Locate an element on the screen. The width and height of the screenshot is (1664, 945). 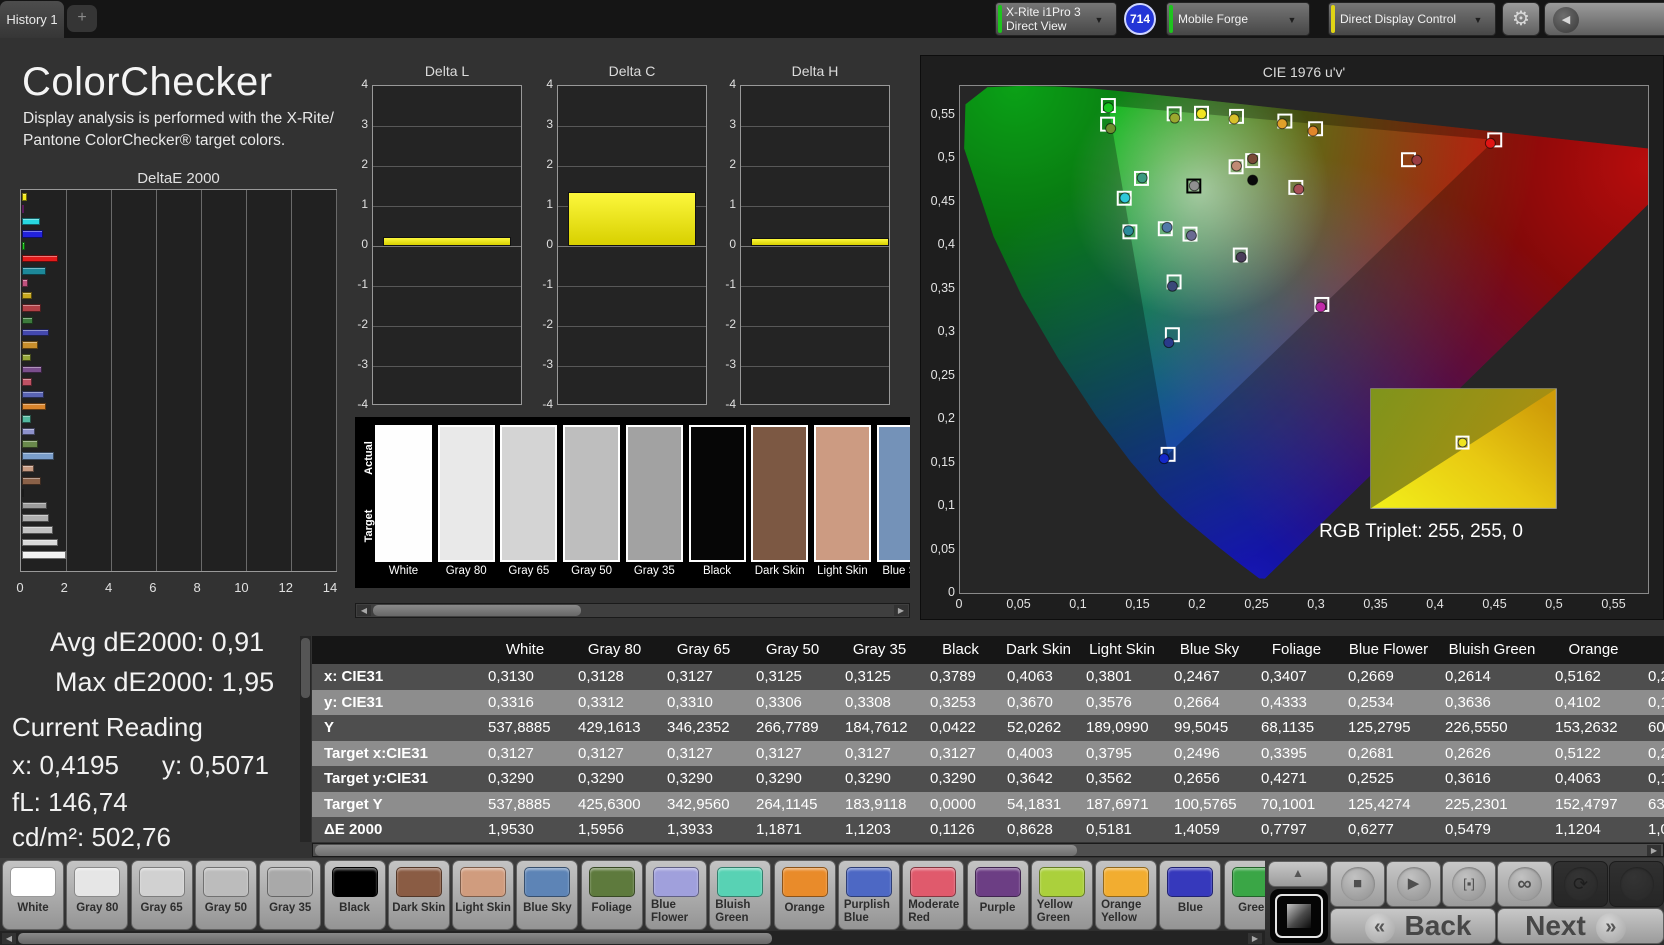
stop-button: ■ is located at coordinates (1357, 884).